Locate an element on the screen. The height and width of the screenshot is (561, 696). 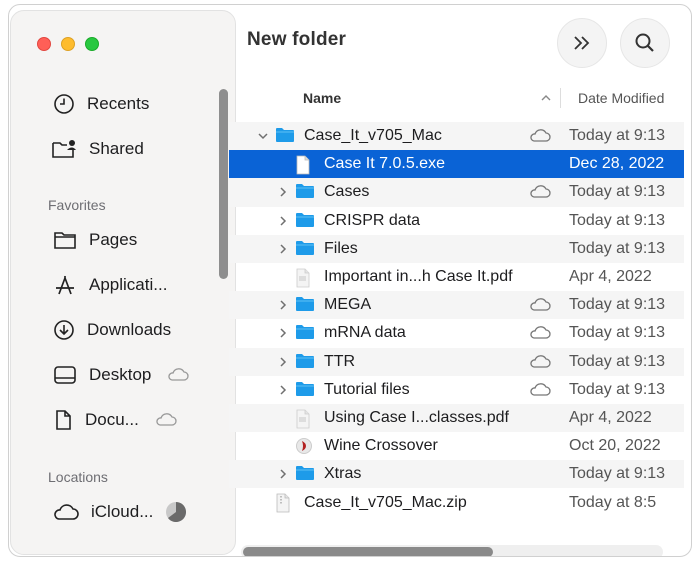
file-name: Cases is located at coordinates (347, 192).